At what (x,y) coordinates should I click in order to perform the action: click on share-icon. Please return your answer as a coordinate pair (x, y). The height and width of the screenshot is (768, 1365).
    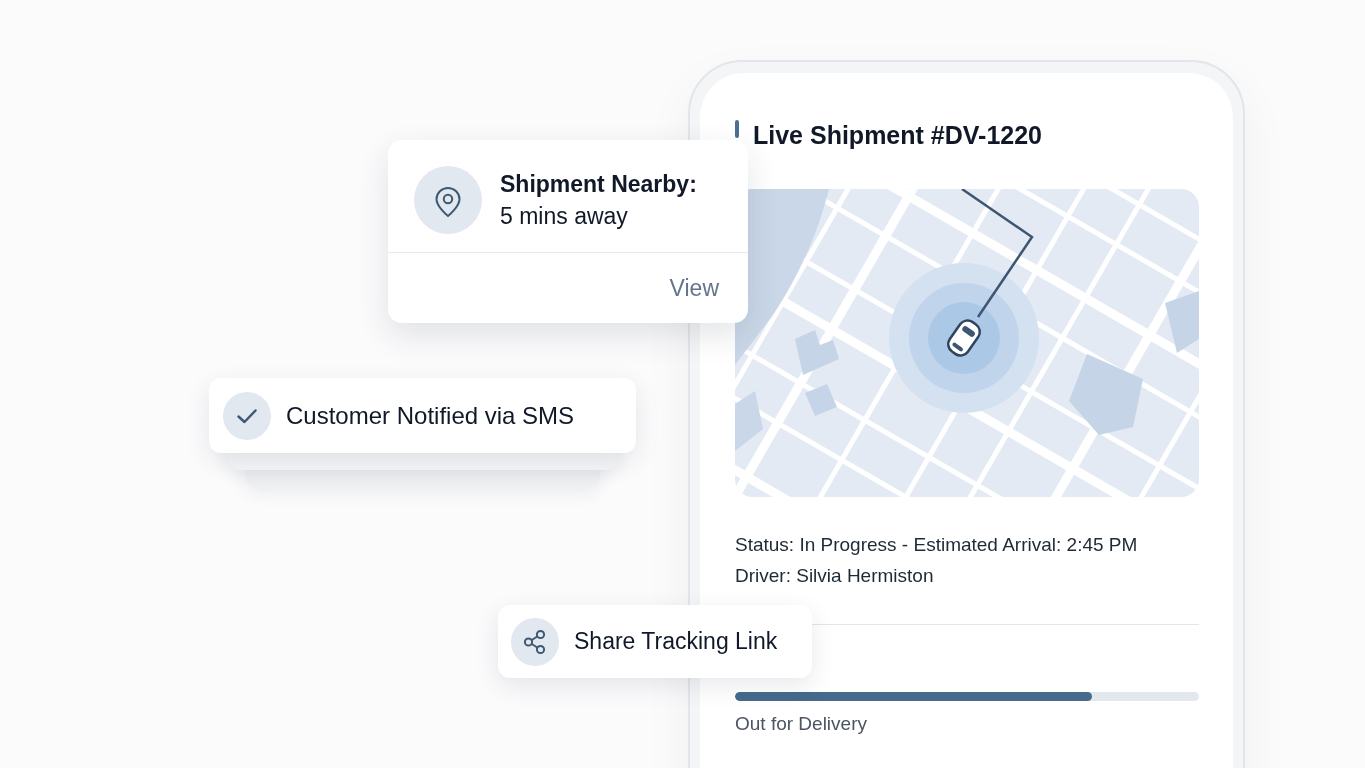
    Looking at the image, I should click on (535, 641).